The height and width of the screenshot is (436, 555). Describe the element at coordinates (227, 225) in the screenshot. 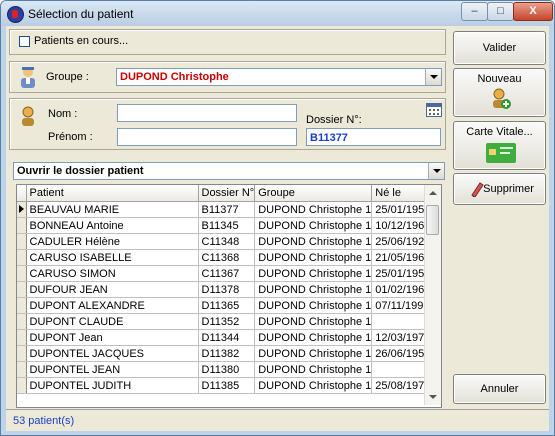

I see `cell-dossier: B11345` at that location.